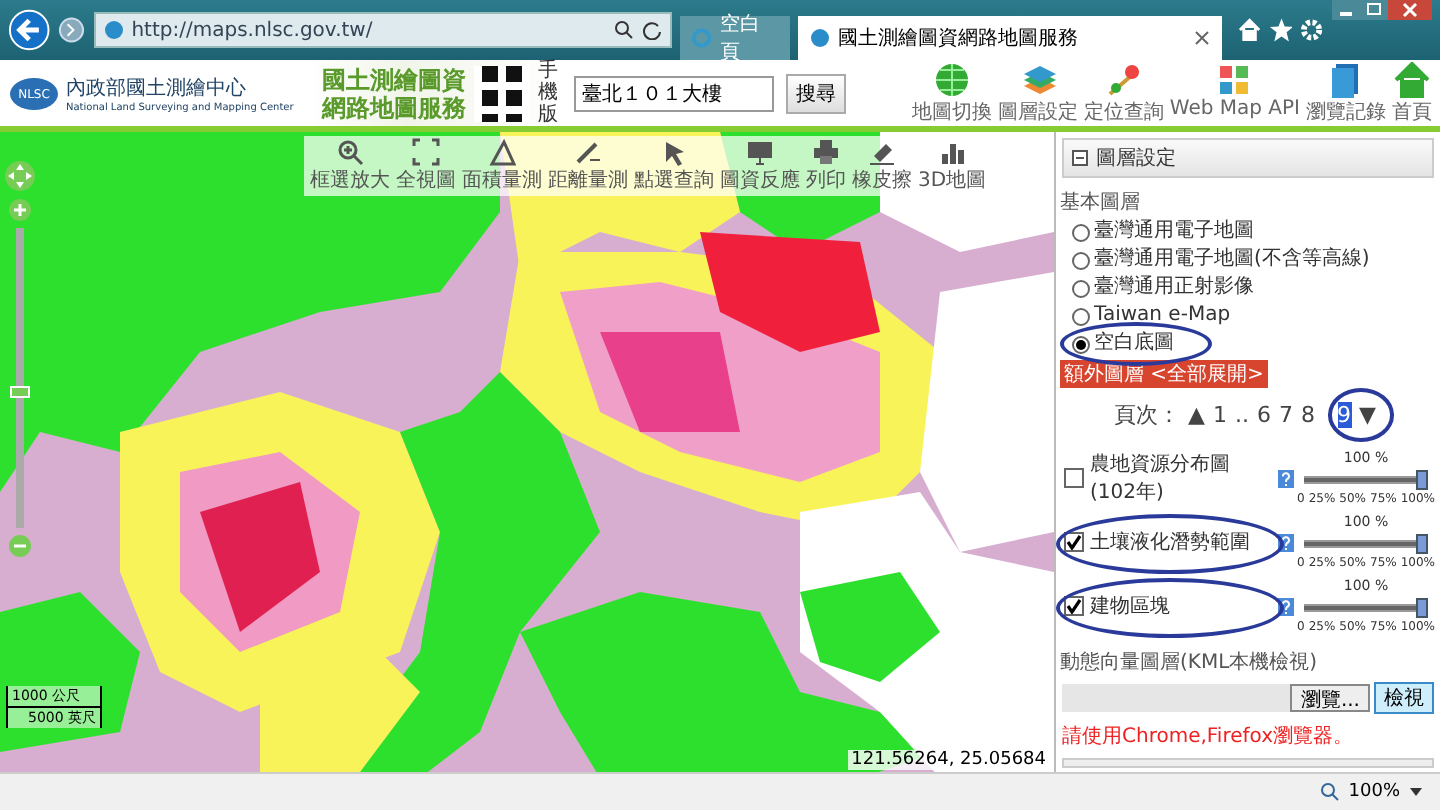  What do you see at coordinates (826, 152) in the screenshot?
I see `printer-icon` at bounding box center [826, 152].